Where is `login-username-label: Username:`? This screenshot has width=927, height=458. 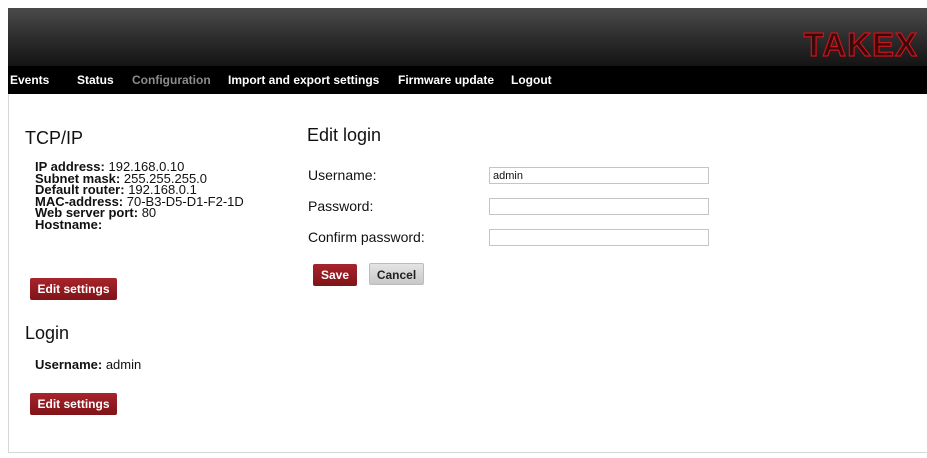 login-username-label: Username: is located at coordinates (69, 364).